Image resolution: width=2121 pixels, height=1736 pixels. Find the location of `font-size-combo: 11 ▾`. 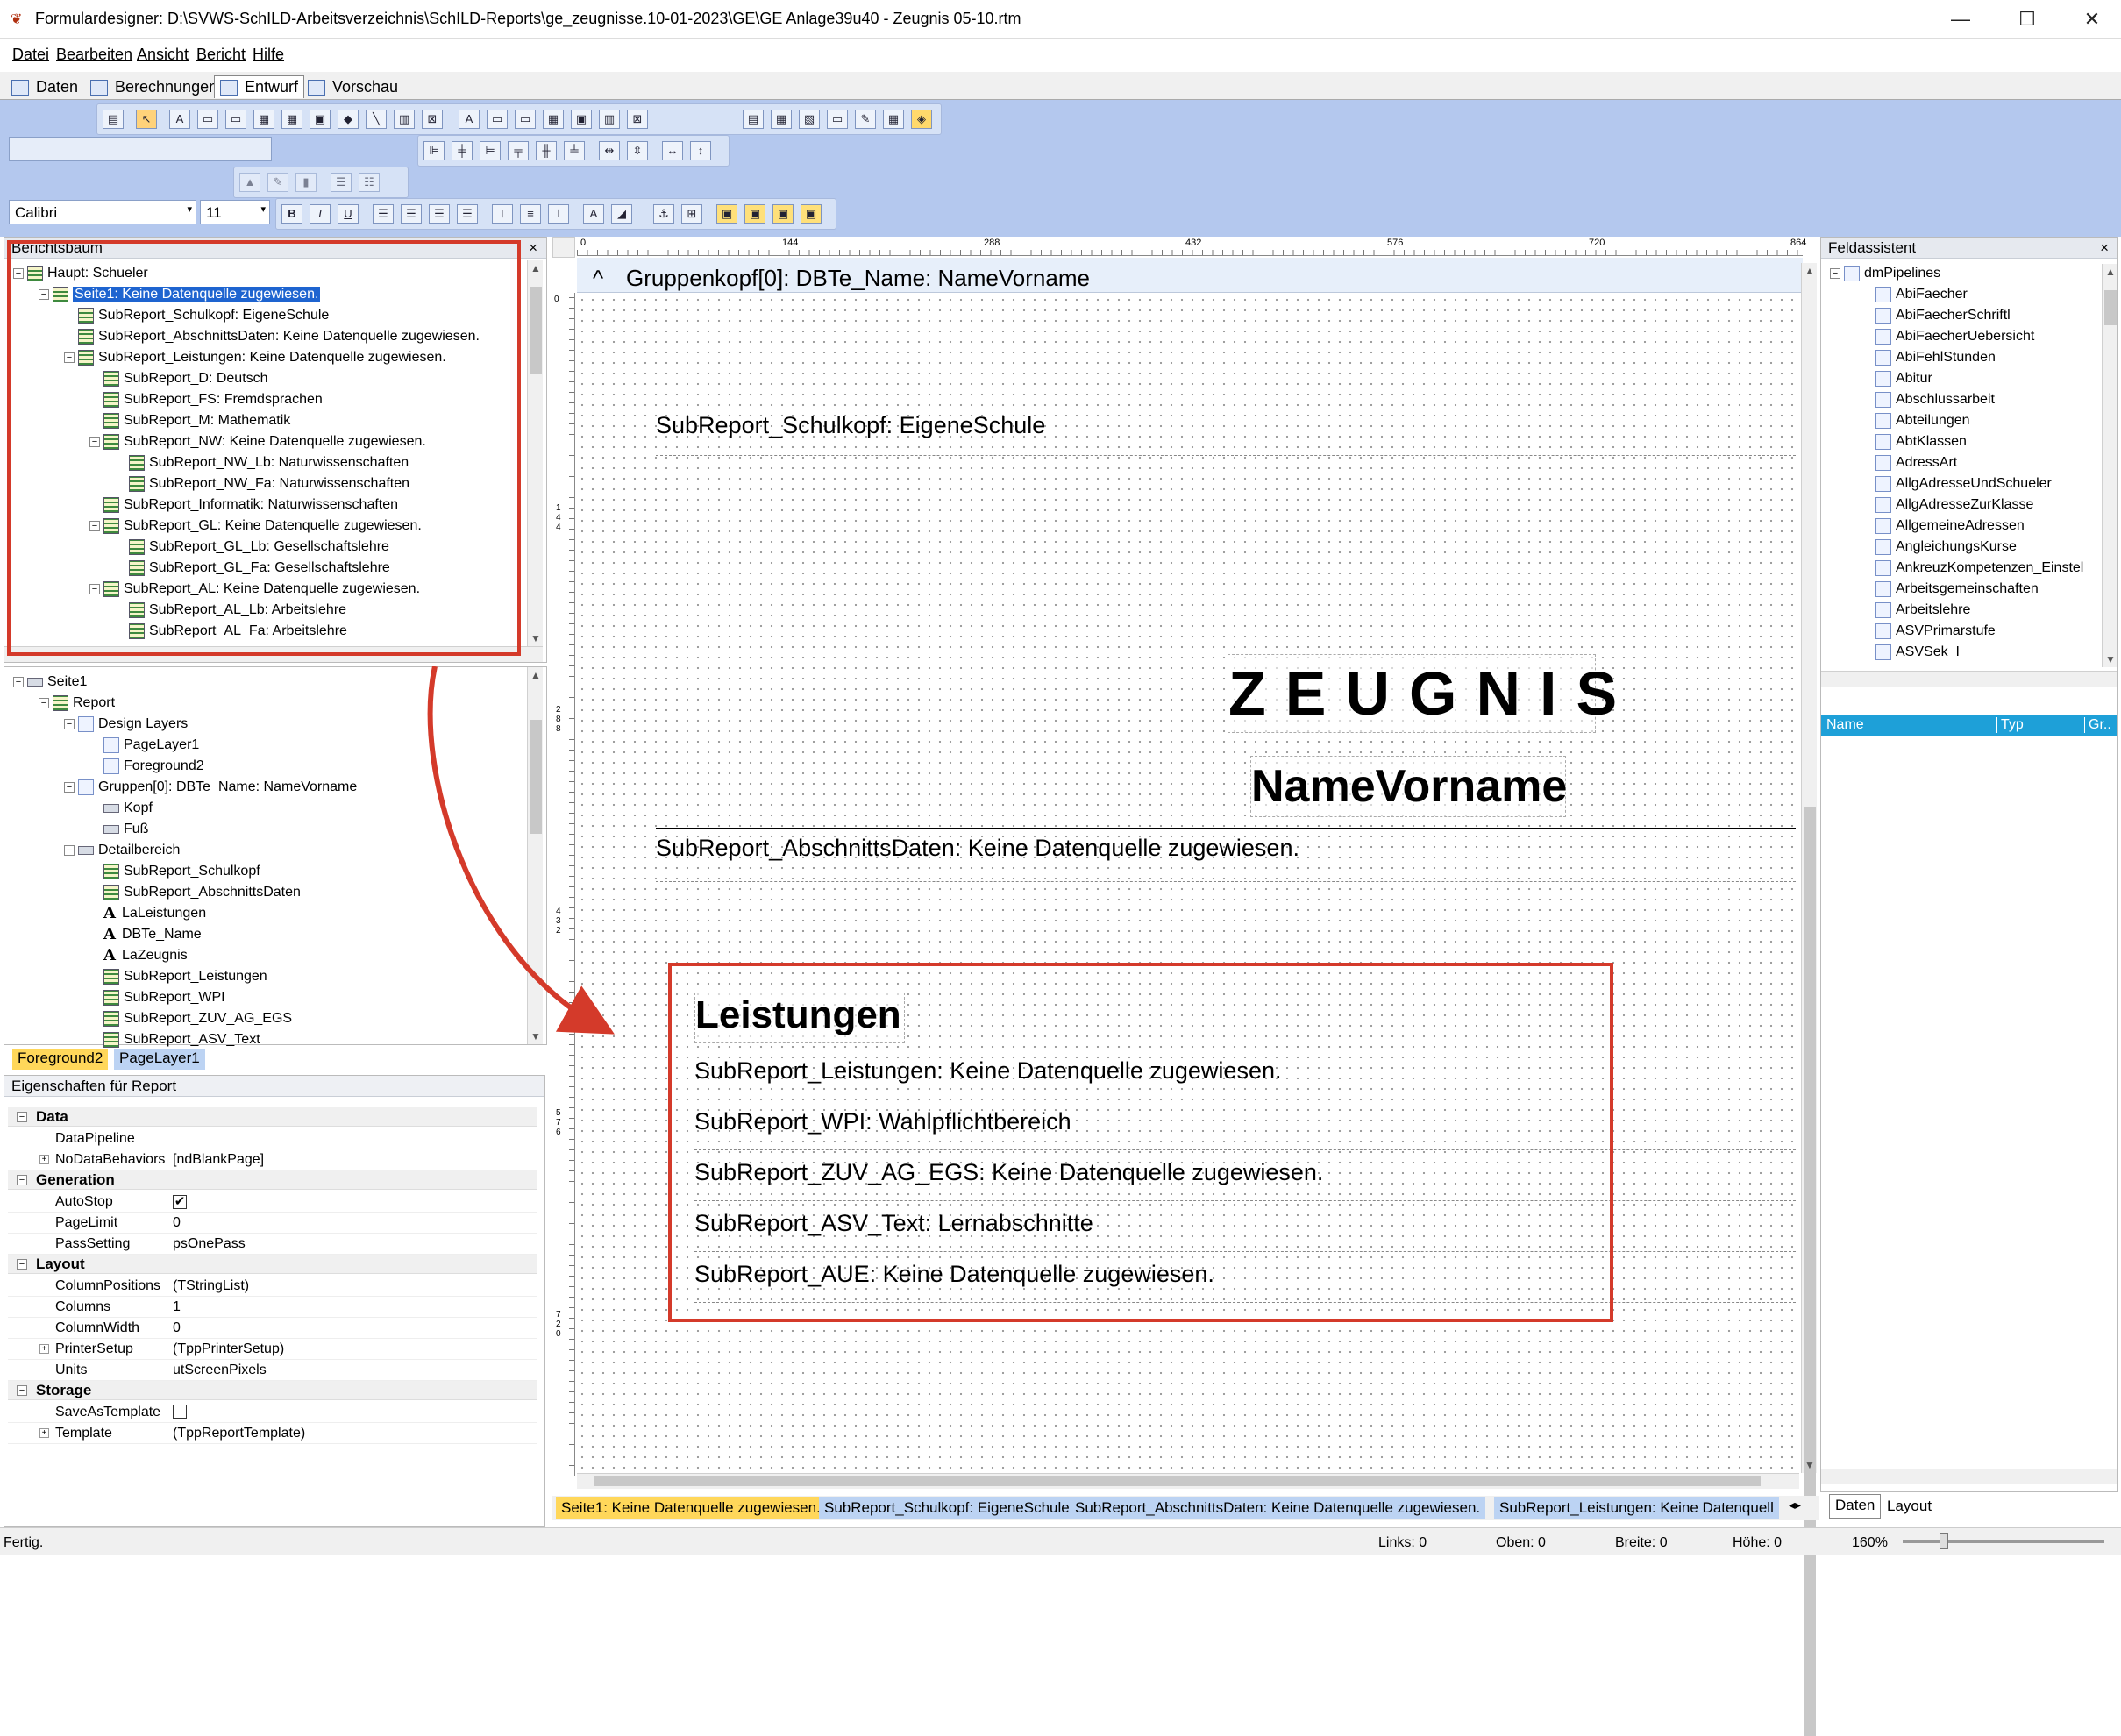

font-size-combo: 11 ▾ is located at coordinates (235, 212).